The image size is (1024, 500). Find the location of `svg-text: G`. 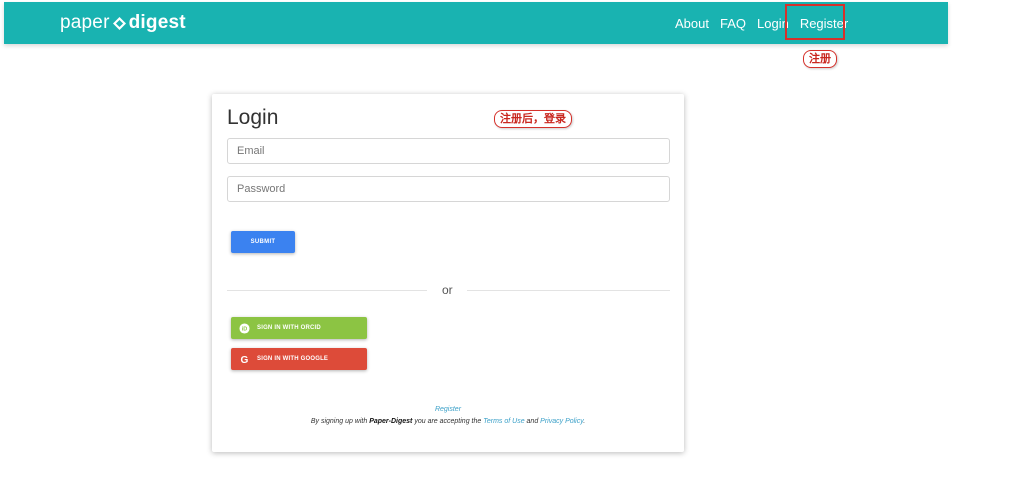

svg-text: G is located at coordinates (244, 360).